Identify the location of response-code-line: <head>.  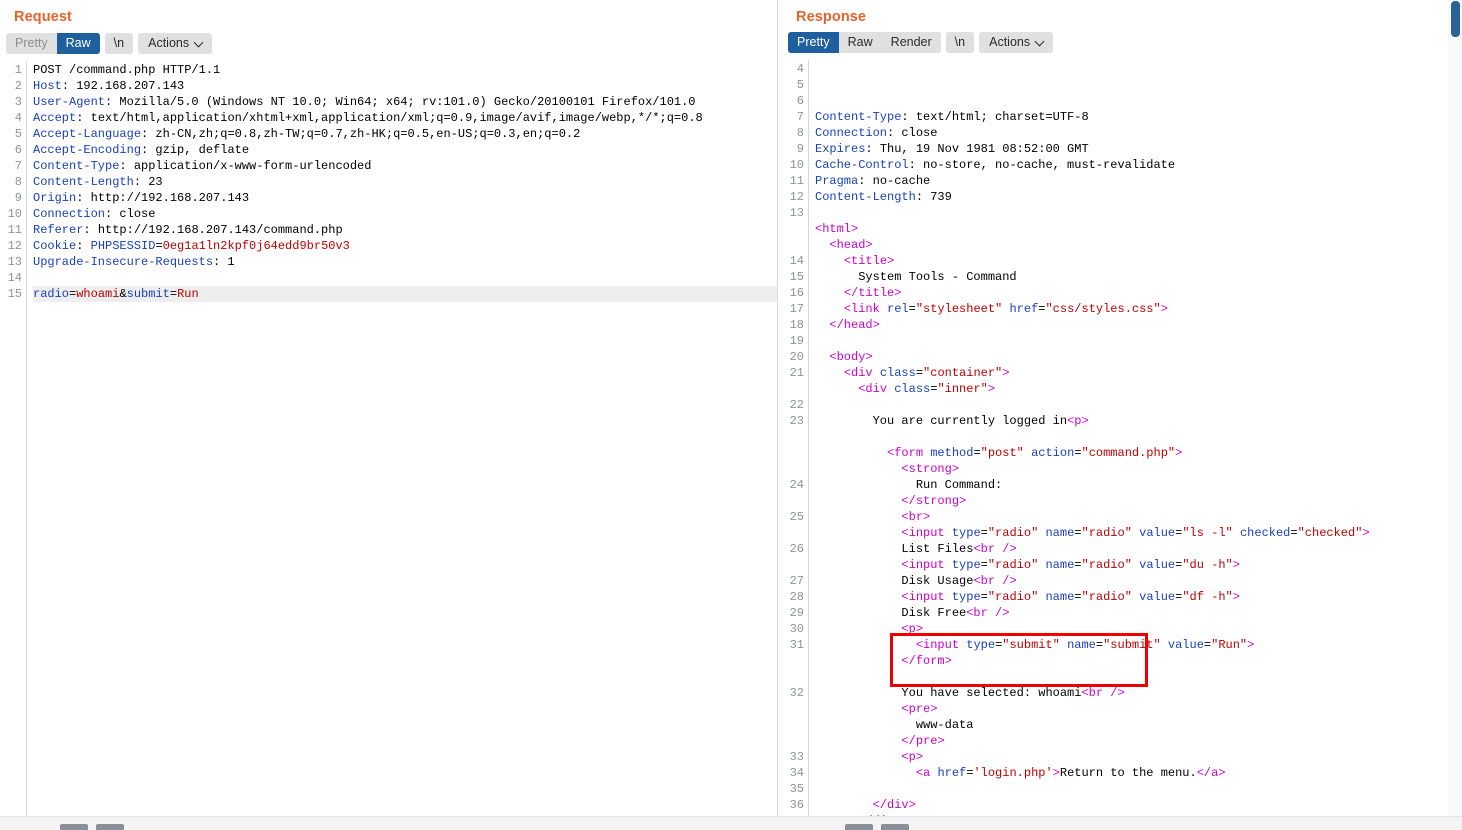
(1138, 245).